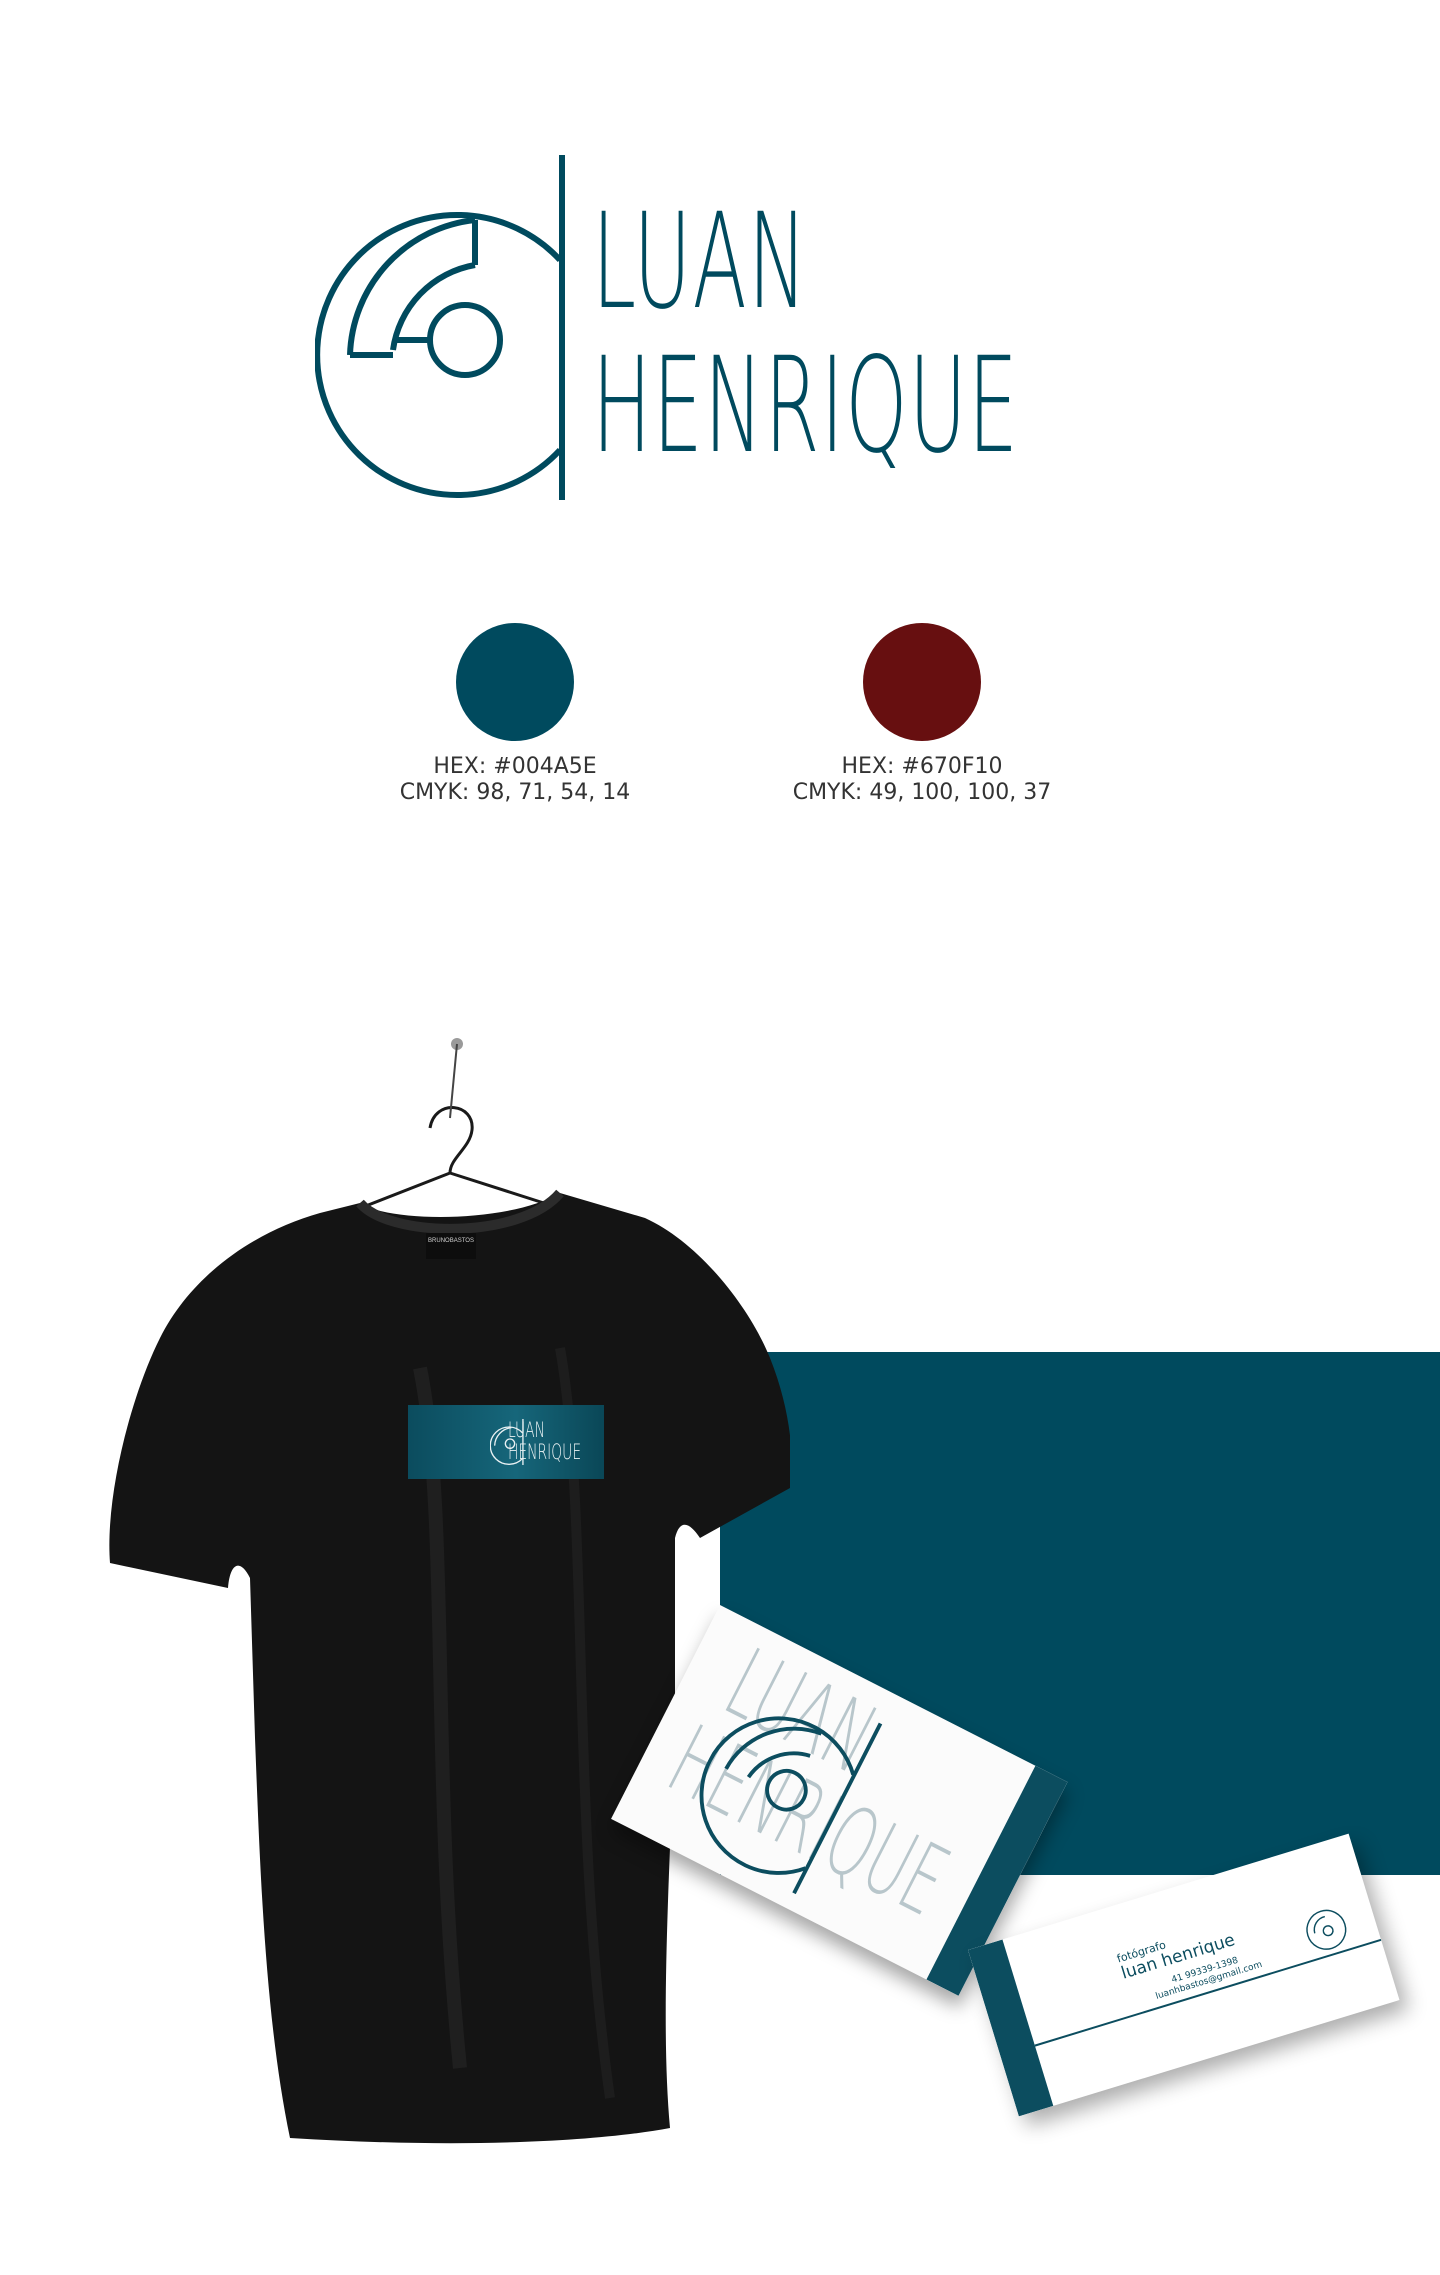  Describe the element at coordinates (440, 327) in the screenshot. I see `logo-mark-icon` at that location.